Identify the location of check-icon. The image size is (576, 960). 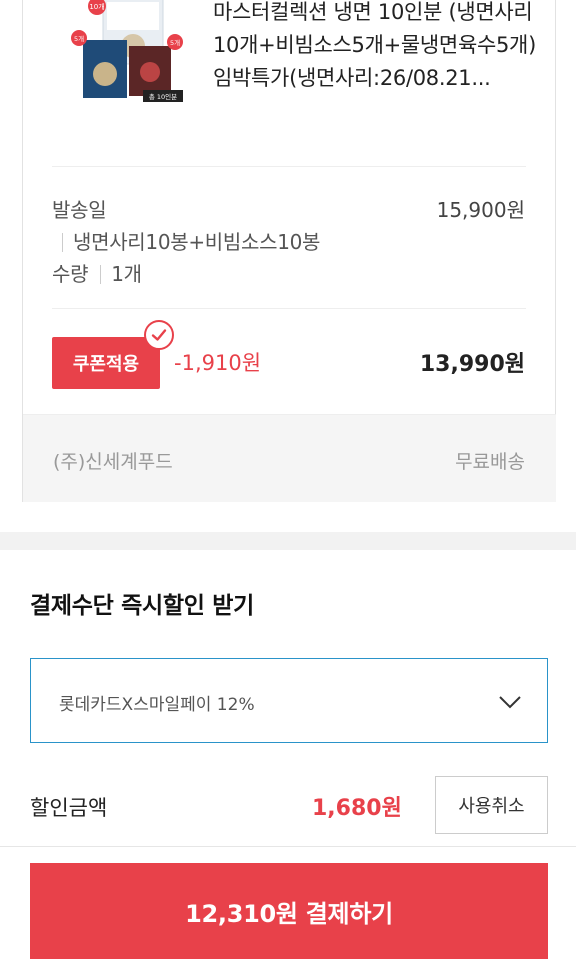
(159, 335).